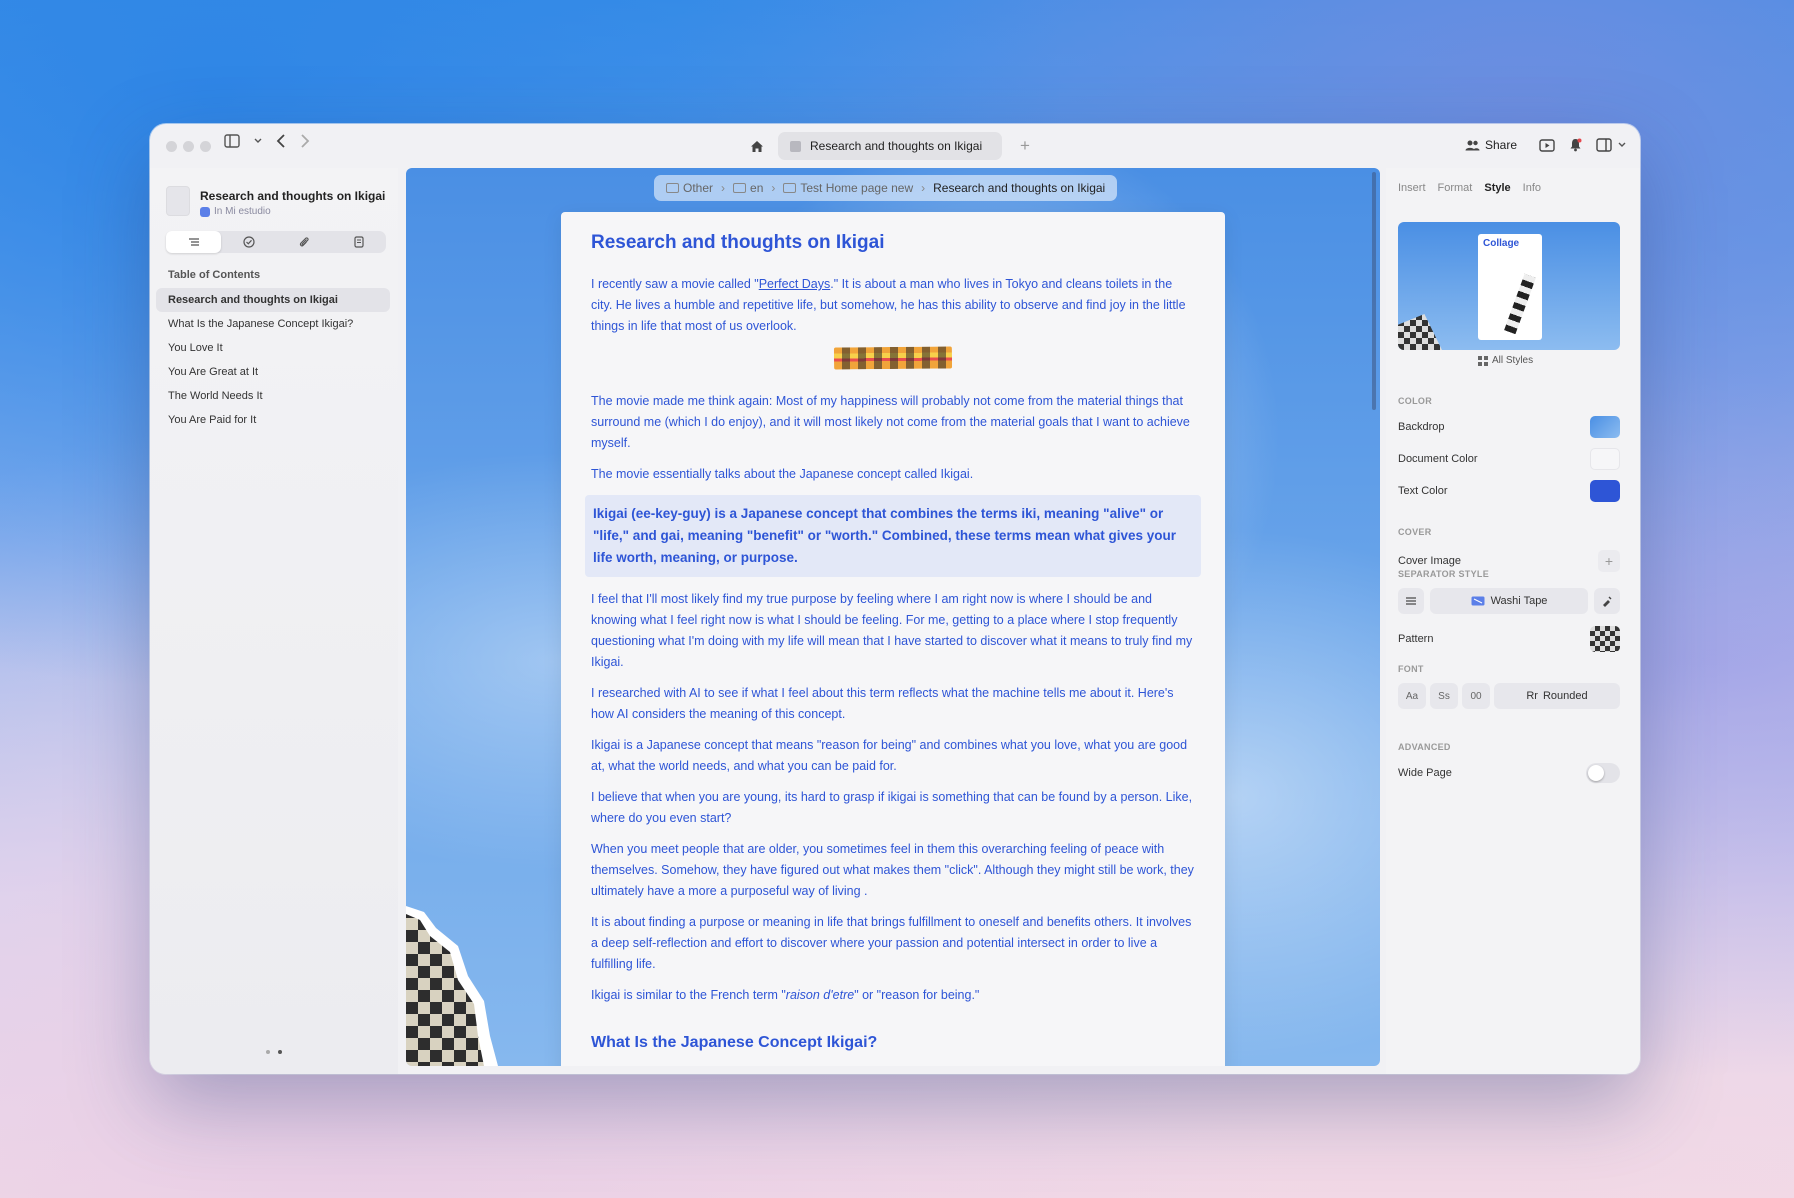 The width and height of the screenshot is (1794, 1198). I want to click on font-selected-label: Rounded, so click(1565, 696).